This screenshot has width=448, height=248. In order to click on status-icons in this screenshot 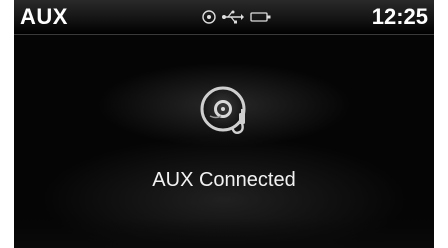, I will do `click(237, 17)`.